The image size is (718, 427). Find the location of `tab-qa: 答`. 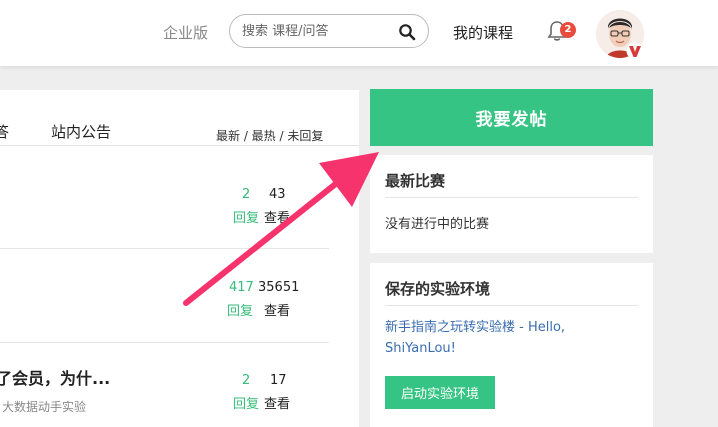

tab-qa: 答 is located at coordinates (4, 131).